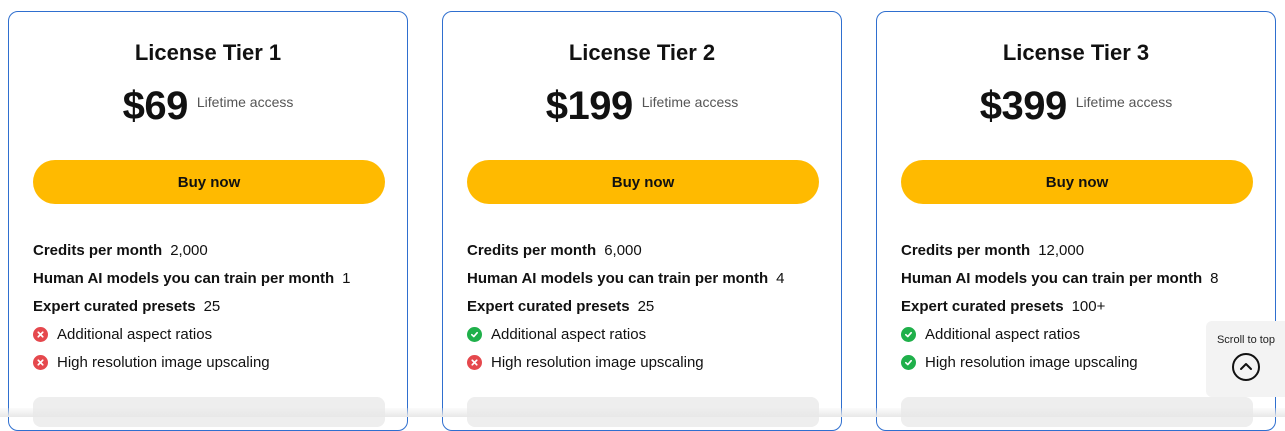 The height and width of the screenshot is (431, 1285). I want to click on plan-title: License Tier 1, so click(208, 52).